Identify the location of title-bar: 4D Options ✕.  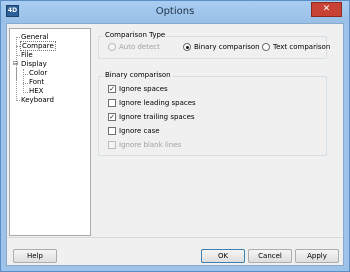
(175, 12).